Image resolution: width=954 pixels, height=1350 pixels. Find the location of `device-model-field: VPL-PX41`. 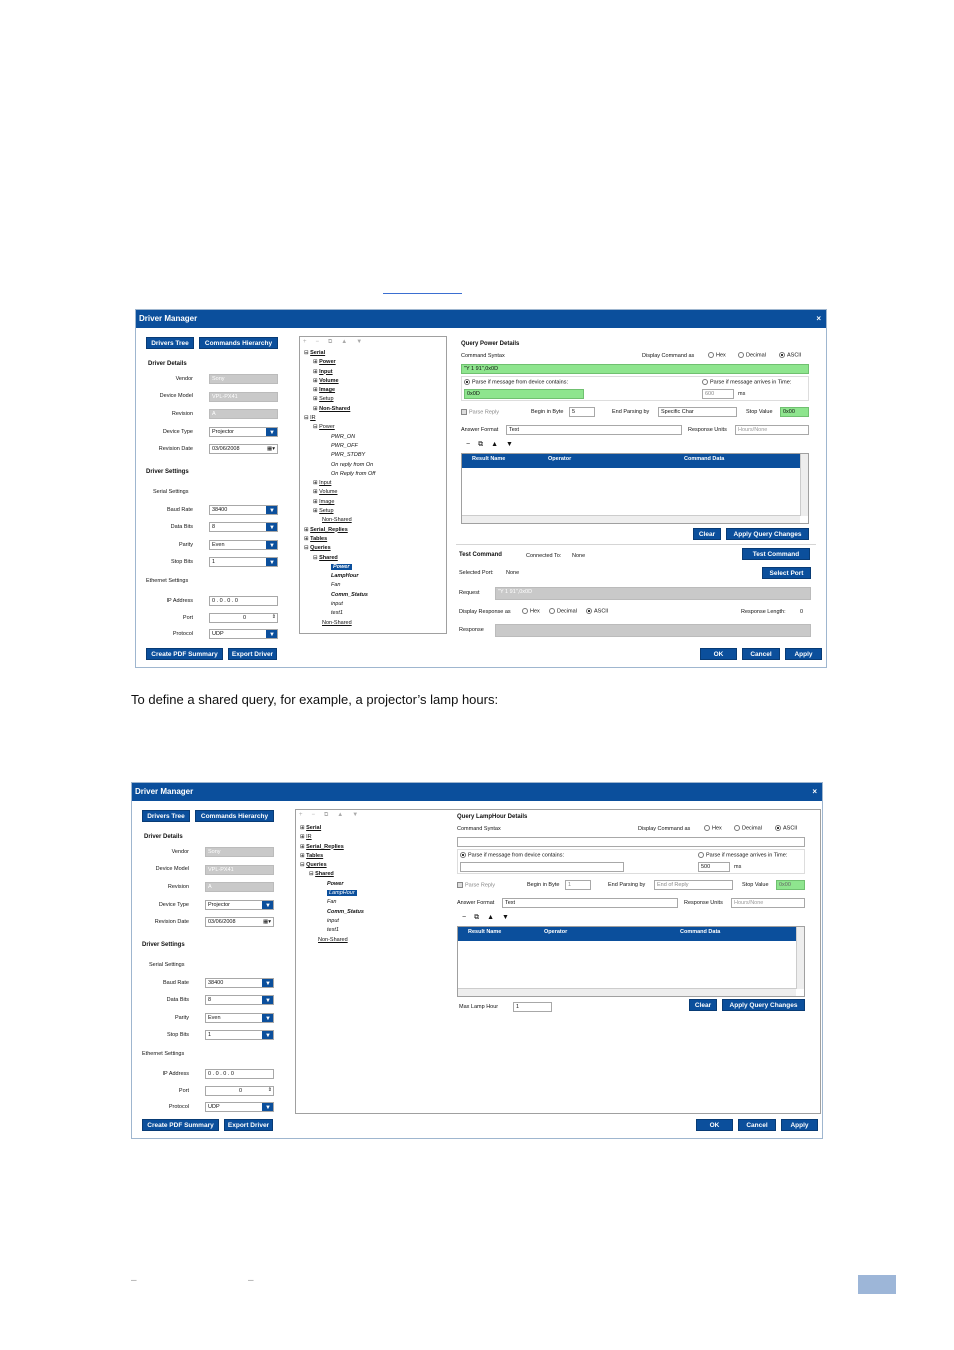

device-model-field: VPL-PX41 is located at coordinates (239, 870).